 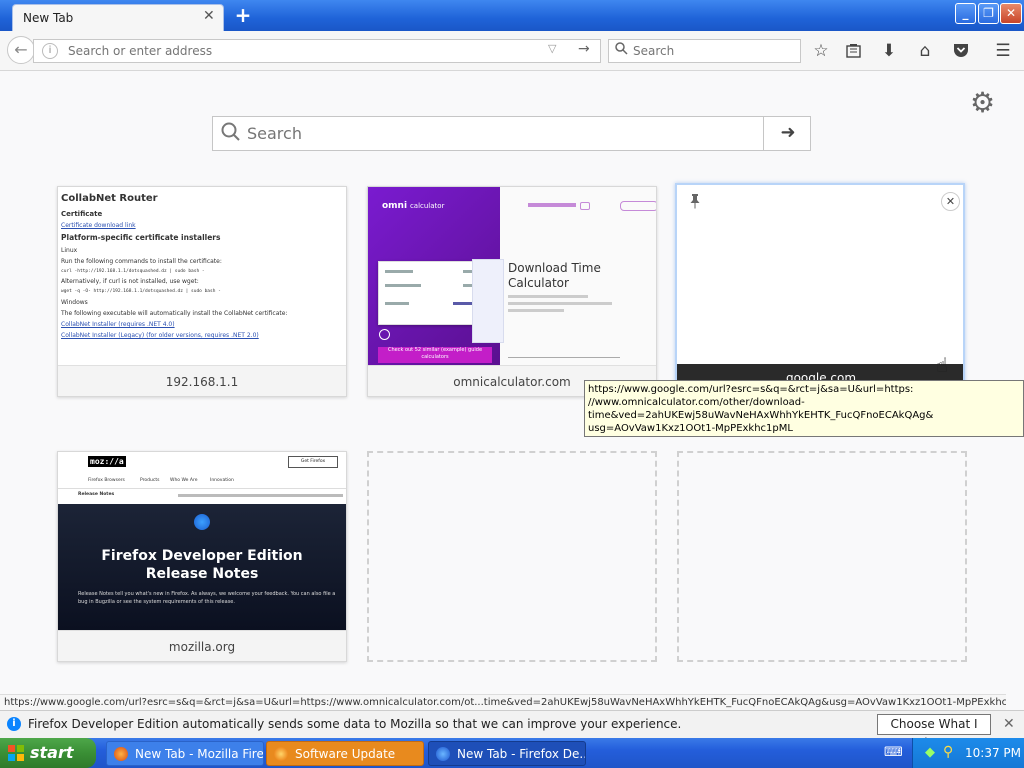 What do you see at coordinates (98, 225) in the screenshot?
I see `thumb-link: Certificate download link` at bounding box center [98, 225].